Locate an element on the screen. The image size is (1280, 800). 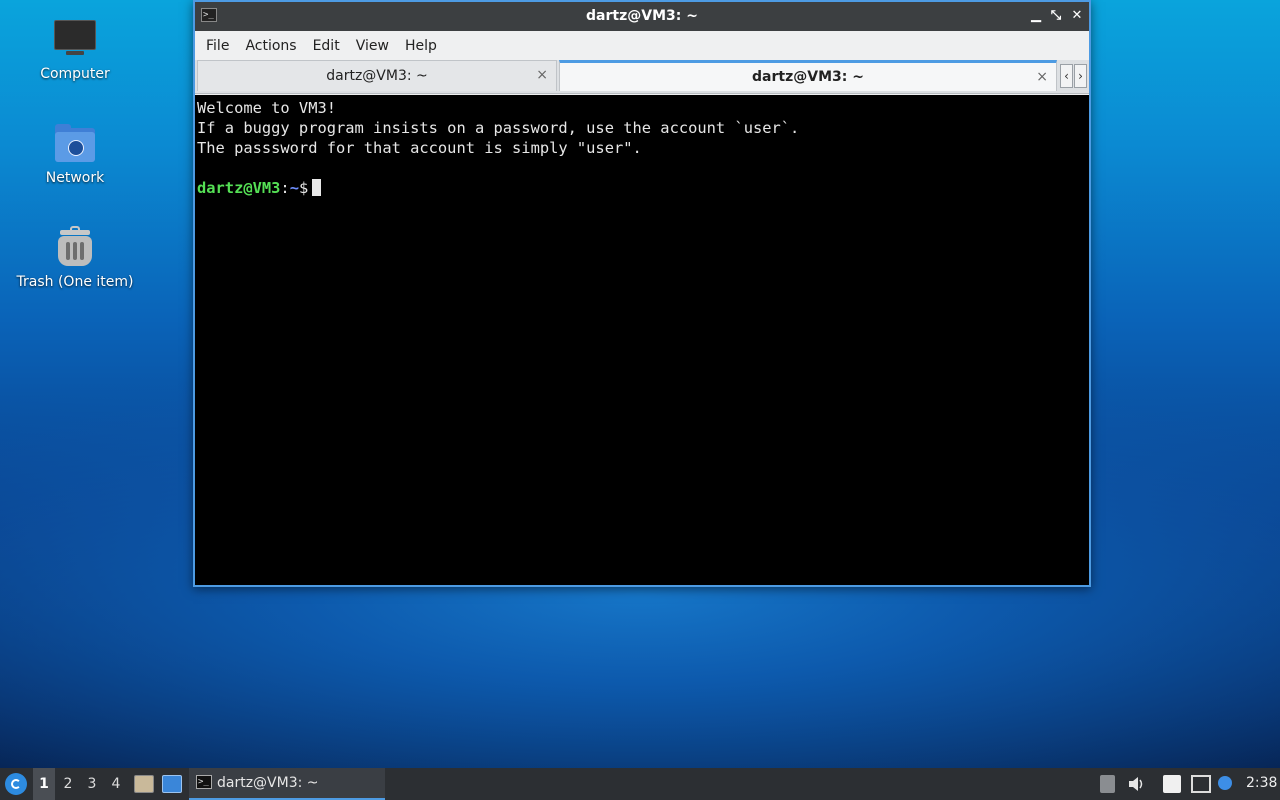
text-cursor is located at coordinates (317, 187).